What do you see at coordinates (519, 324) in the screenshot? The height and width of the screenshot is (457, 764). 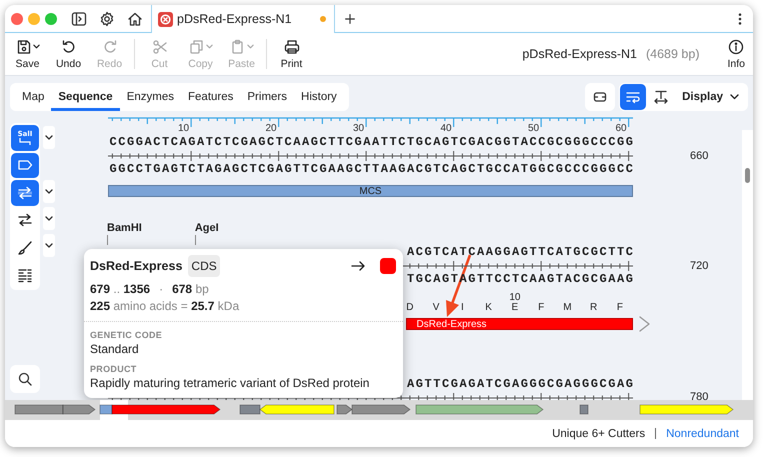 I see `feature-bar: DsRed-Express` at bounding box center [519, 324].